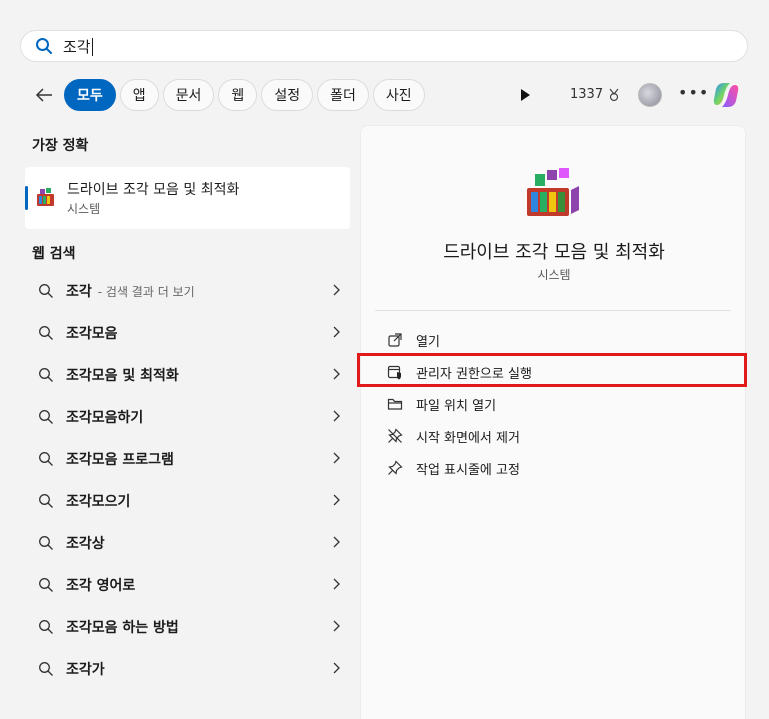  Describe the element at coordinates (693, 92) in the screenshot. I see `more-options-button: •••` at that location.